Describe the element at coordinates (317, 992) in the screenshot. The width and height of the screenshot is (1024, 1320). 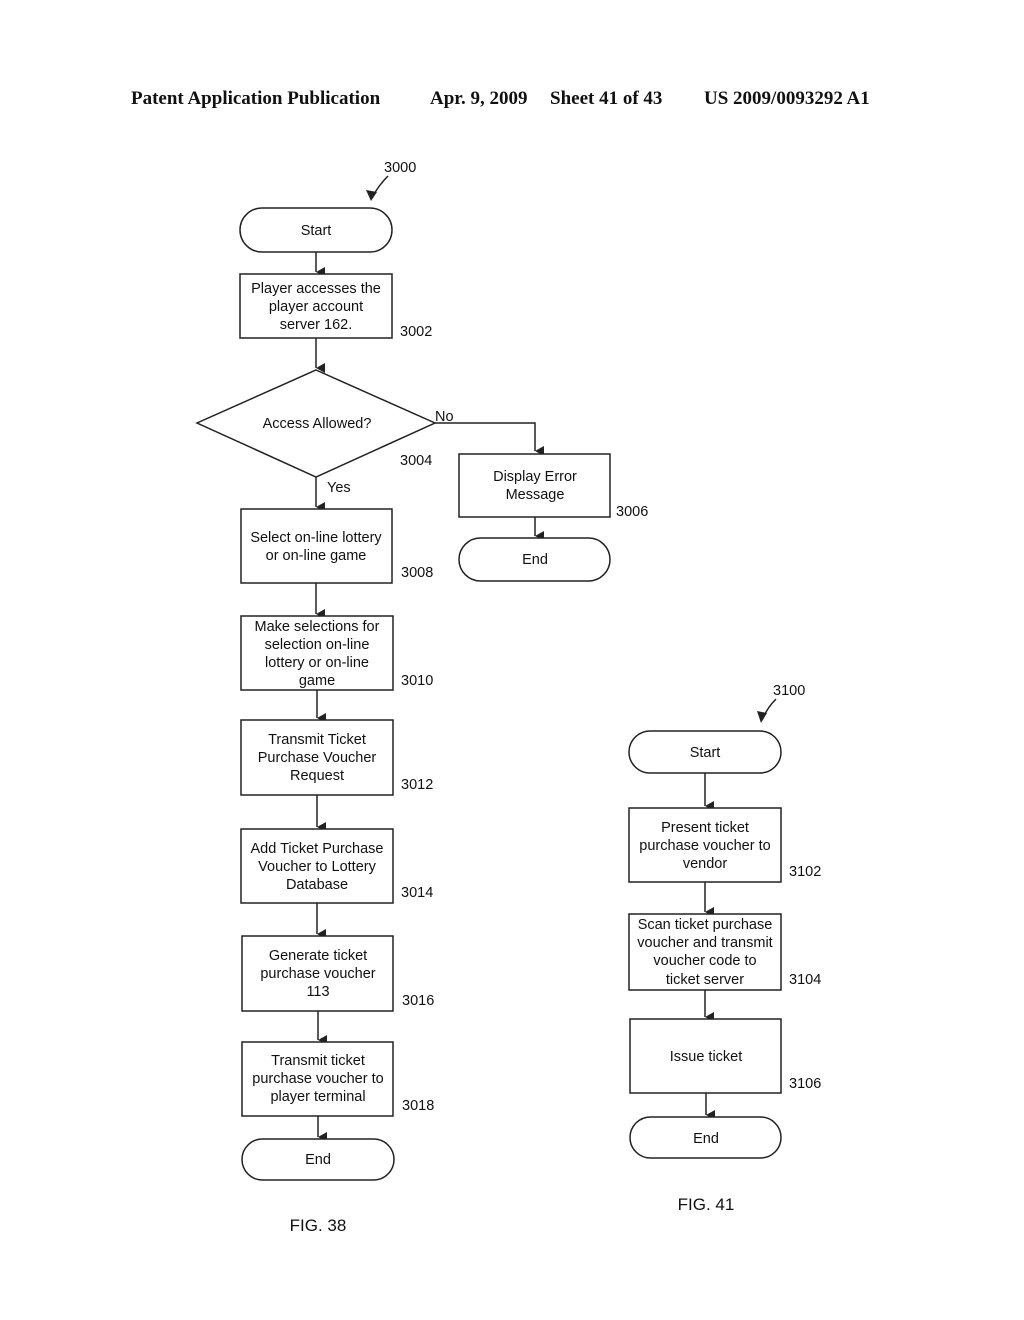
I see `step-3016-line-3: 113` at that location.